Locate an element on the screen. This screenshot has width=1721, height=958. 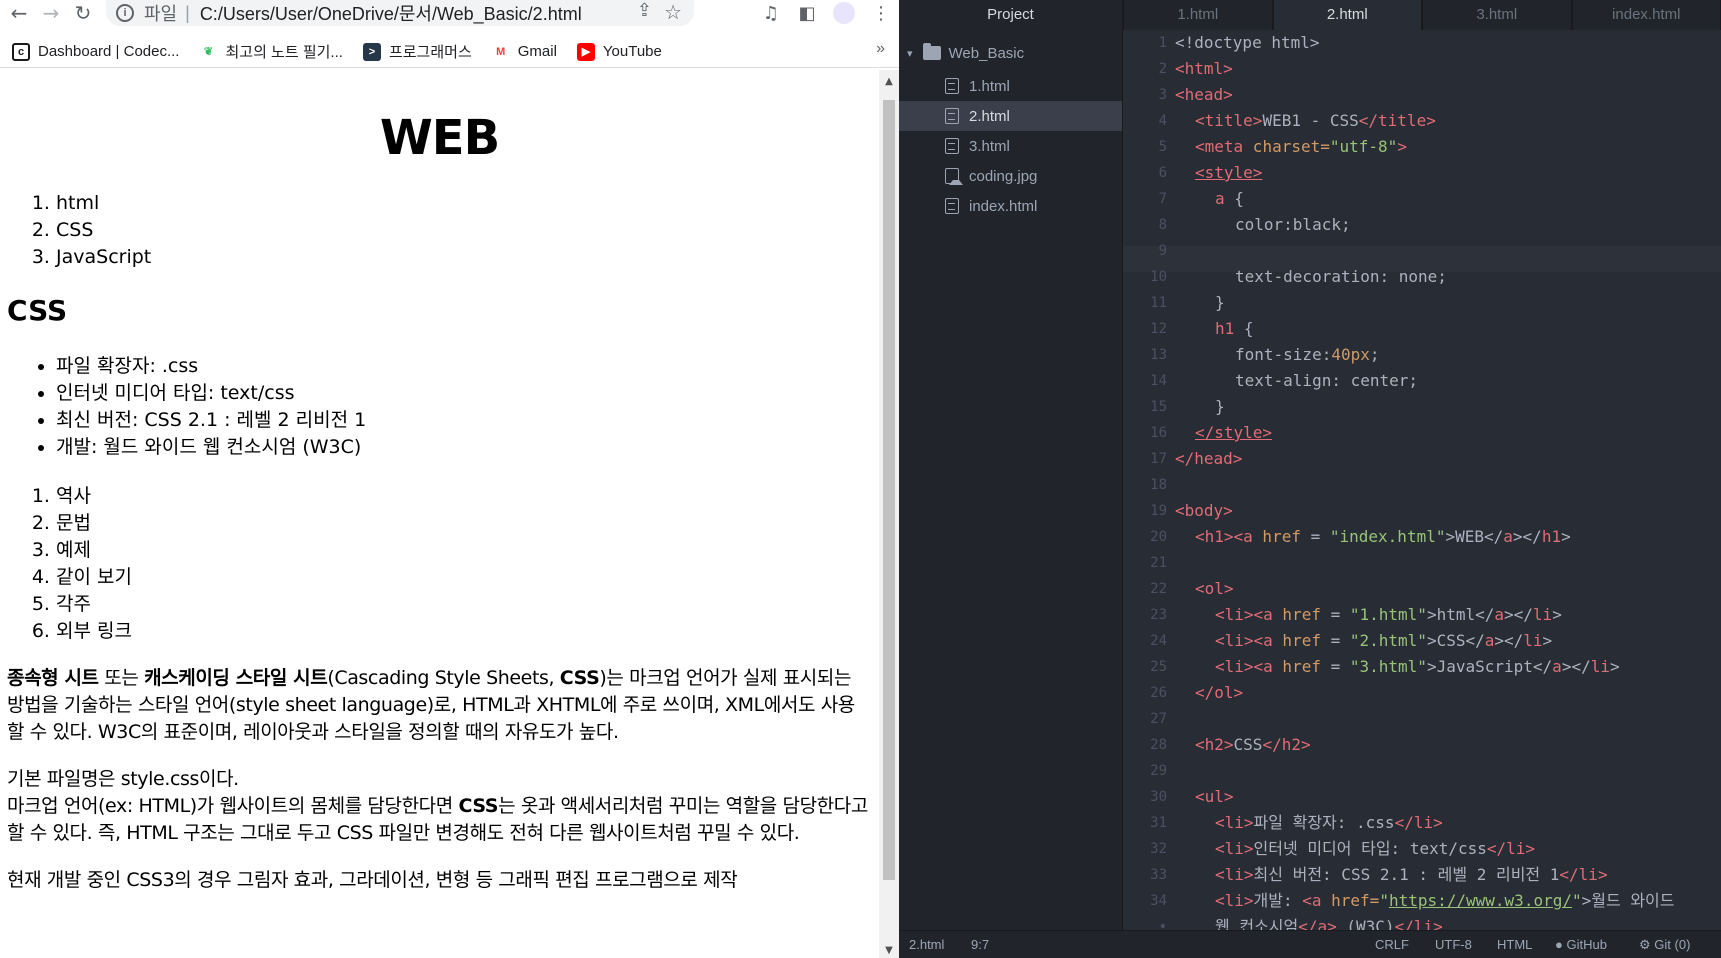
code-line: </head> is located at coordinates (1208, 459).